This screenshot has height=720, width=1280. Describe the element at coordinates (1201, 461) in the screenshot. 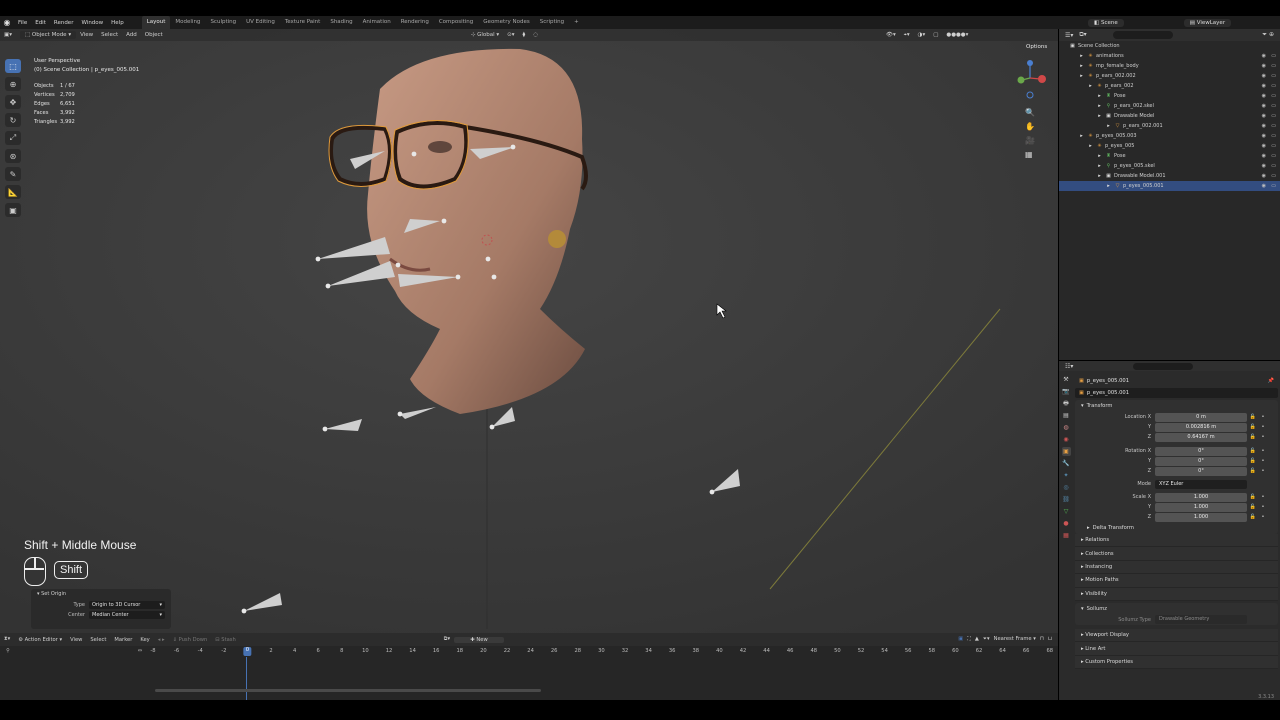

I see `rotation-y-field: 0°` at that location.